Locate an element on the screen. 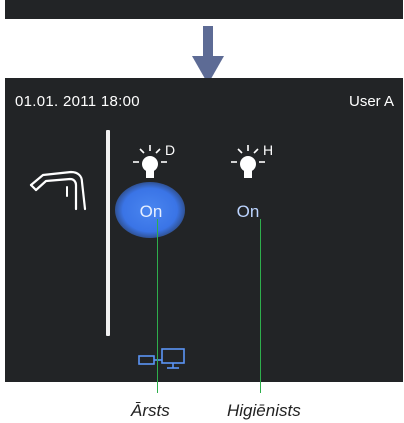 The image size is (404, 423). caption-dentist: Ārsts is located at coordinates (150, 410).